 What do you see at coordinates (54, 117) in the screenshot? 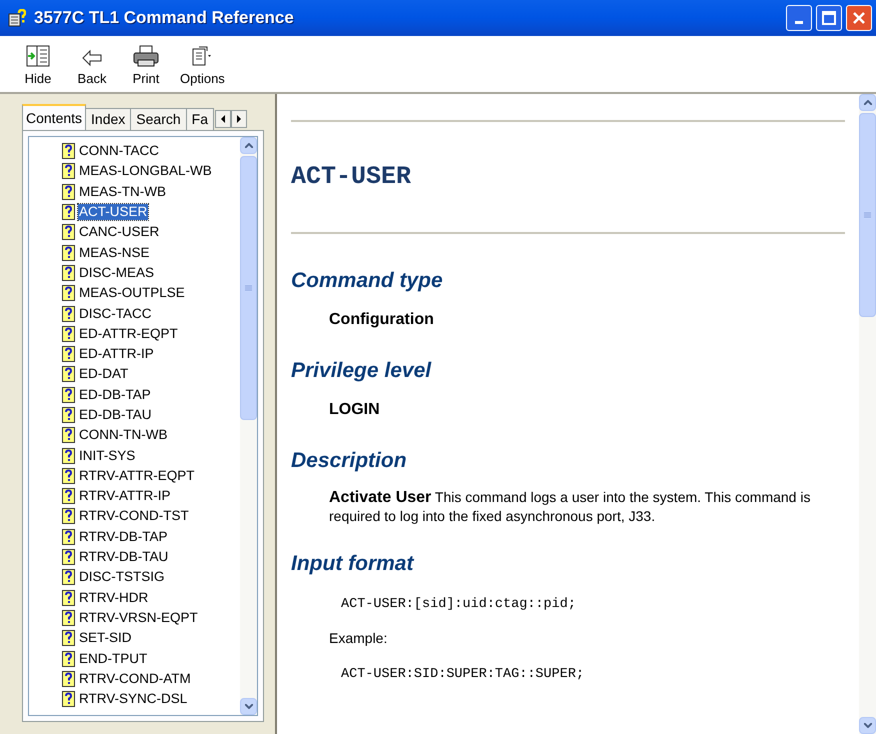
I see `tab: Contents` at bounding box center [54, 117].